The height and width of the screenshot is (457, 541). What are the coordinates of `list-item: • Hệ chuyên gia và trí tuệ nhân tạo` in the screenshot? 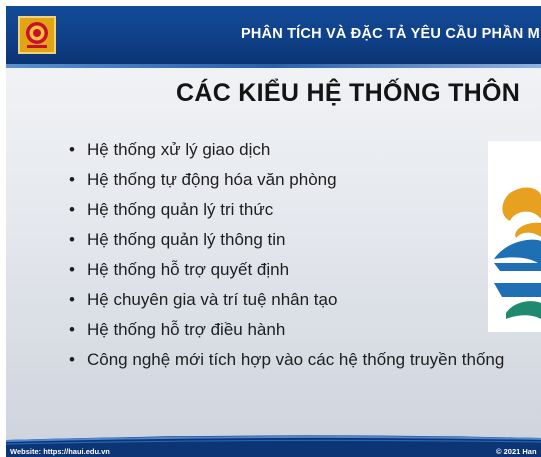 It's located at (286, 303).